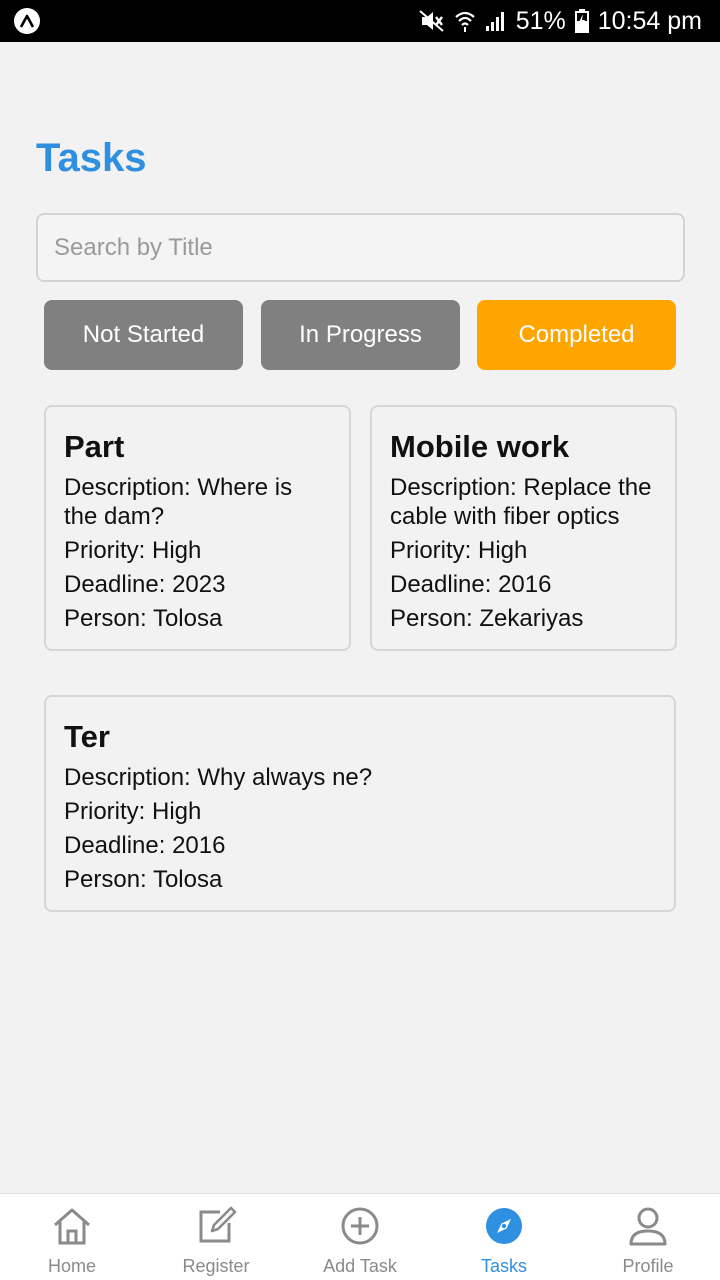 The image size is (720, 1280). I want to click on nav-home: Home, so click(72, 1237).